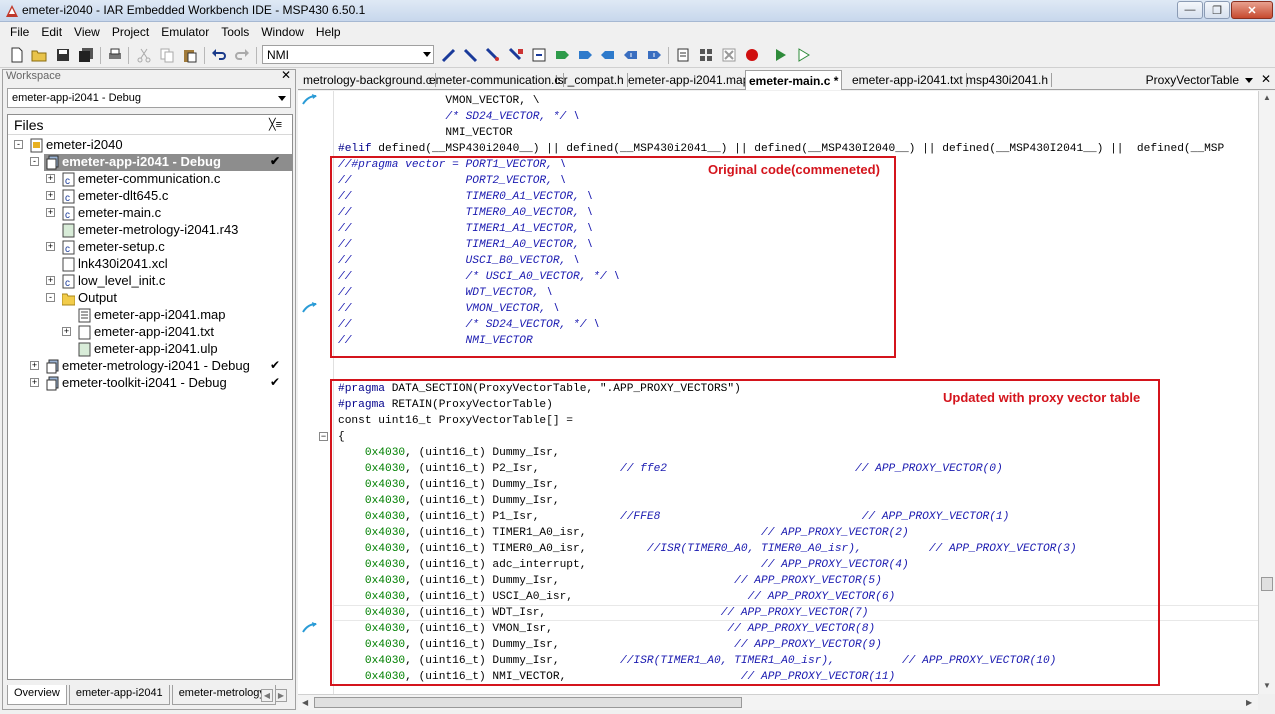  I want to click on tab-msp430i2041: msp430i2041.h, so click(1008, 80).